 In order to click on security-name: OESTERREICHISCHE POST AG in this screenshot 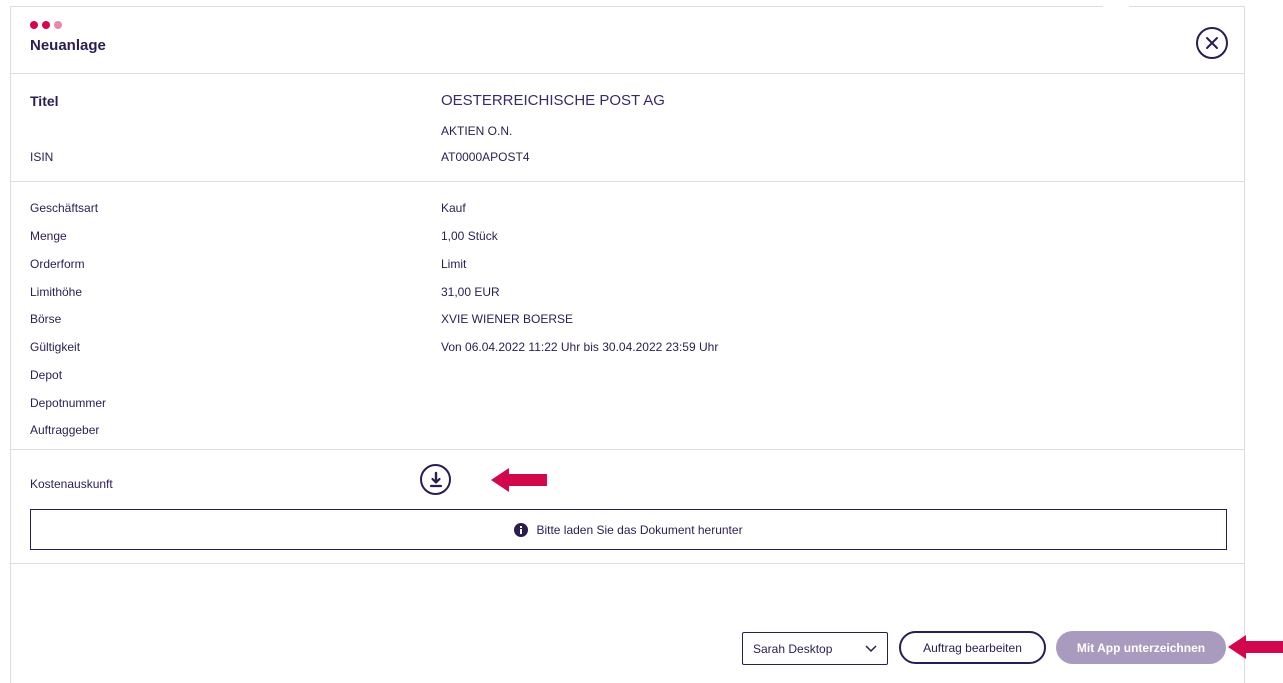, I will do `click(553, 100)`.